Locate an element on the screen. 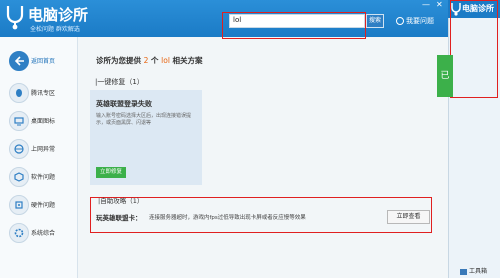 The image size is (500, 278). toolbox-icon is located at coordinates (463, 271).